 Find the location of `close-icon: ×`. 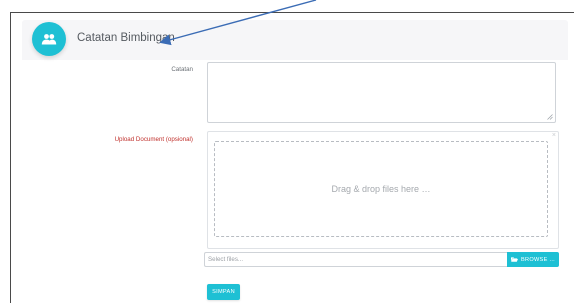

close-icon: × is located at coordinates (554, 135).